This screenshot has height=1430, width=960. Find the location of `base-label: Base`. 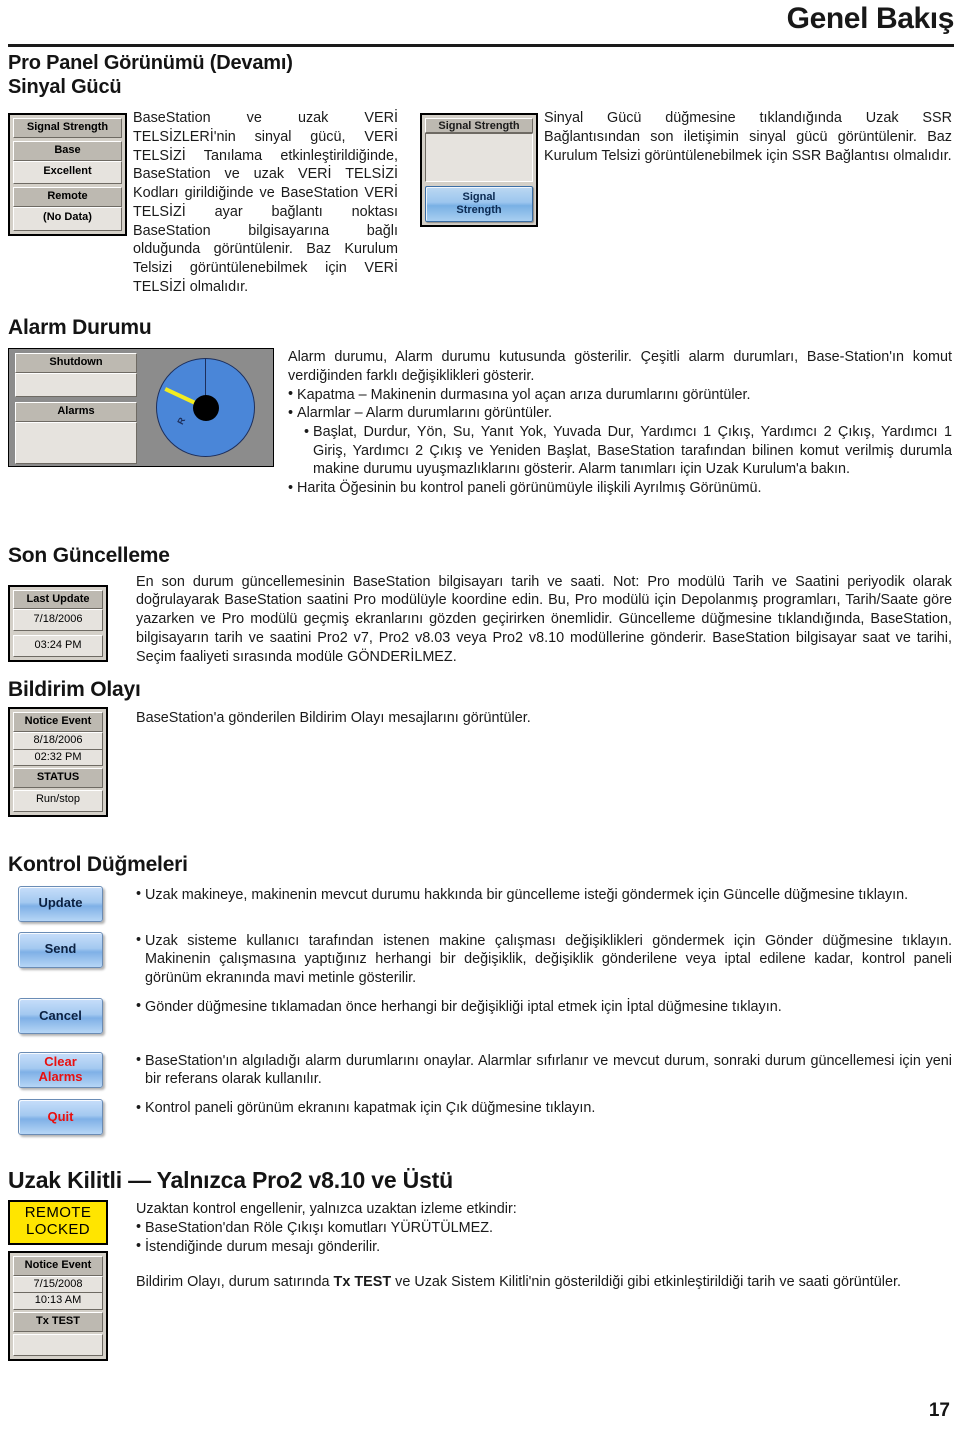

base-label: Base is located at coordinates (67, 150).